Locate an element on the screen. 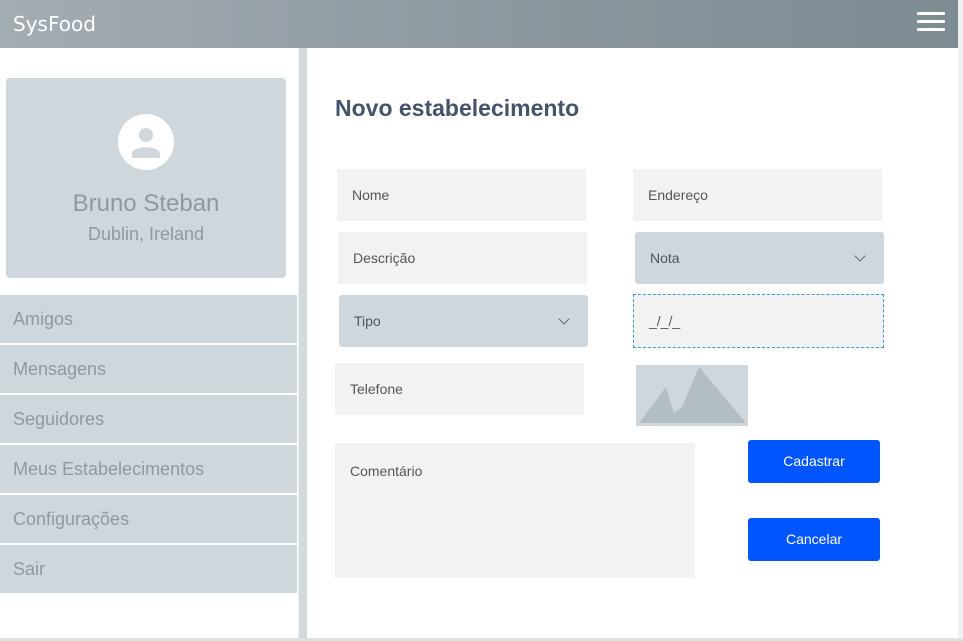 This screenshot has width=963, height=641. app-title: SysFood is located at coordinates (54, 24).